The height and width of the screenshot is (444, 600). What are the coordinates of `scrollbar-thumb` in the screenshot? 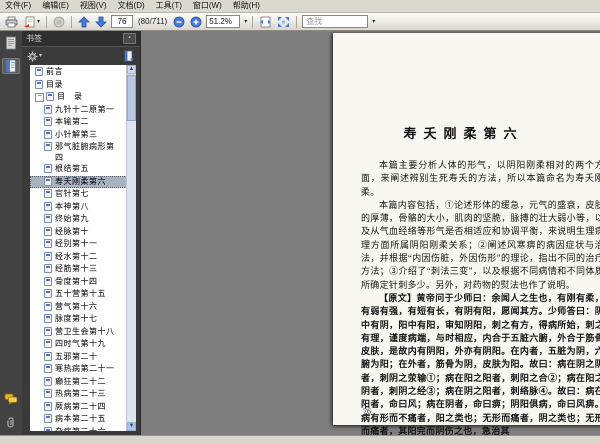 It's located at (131, 98).